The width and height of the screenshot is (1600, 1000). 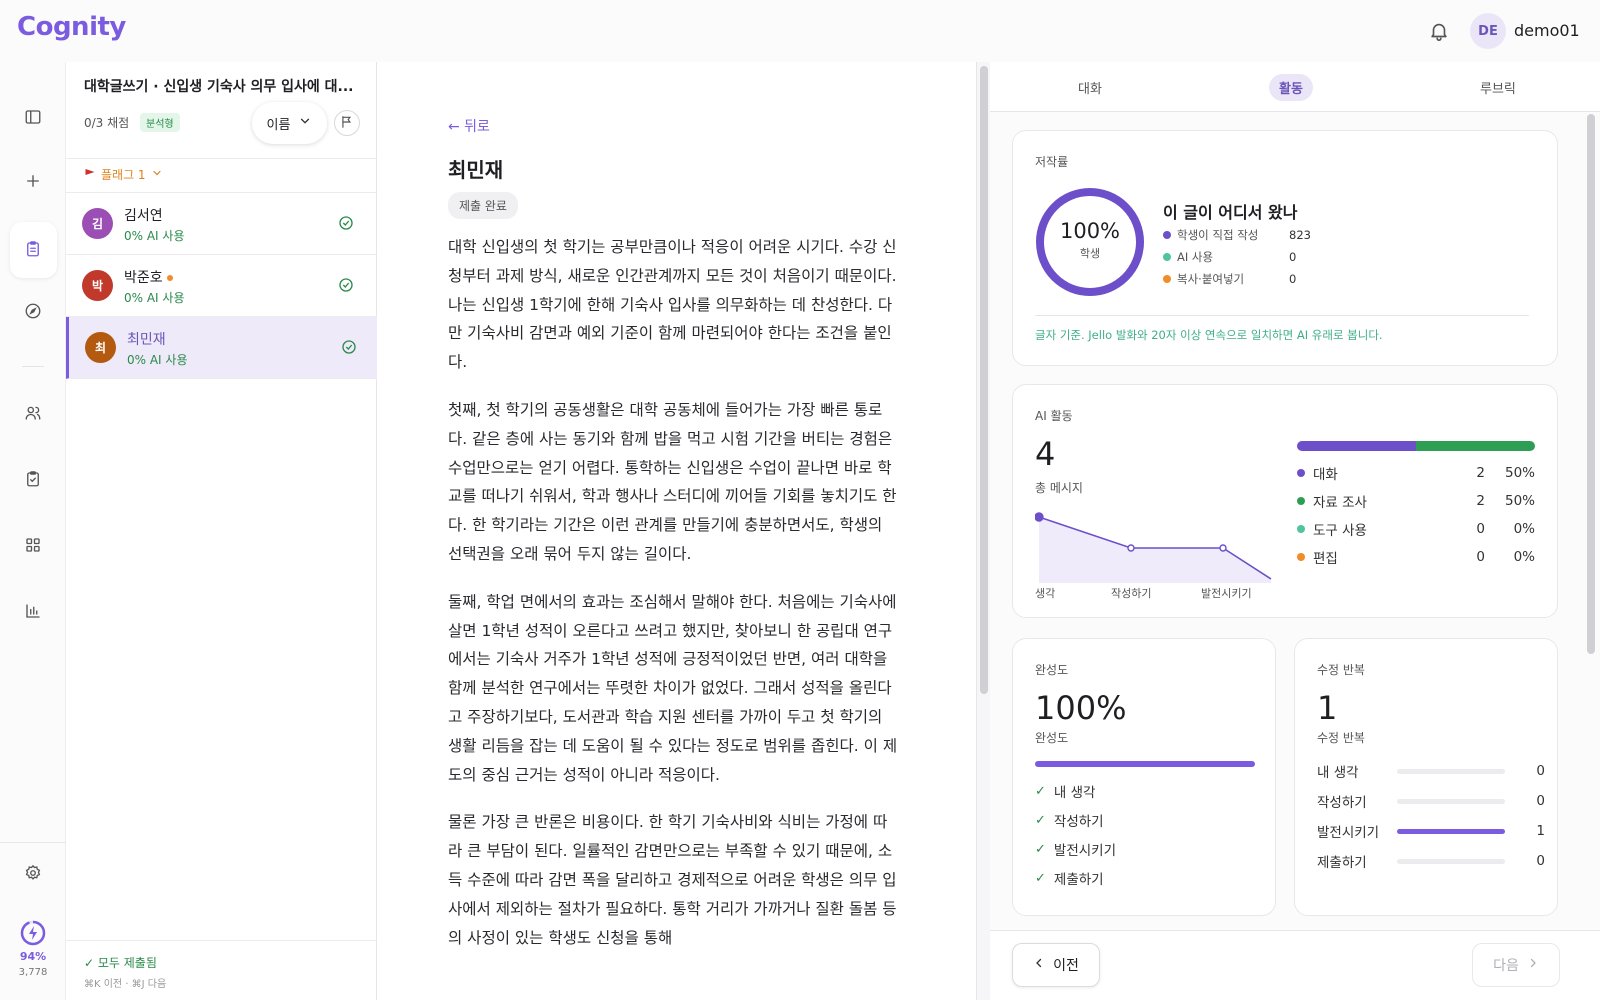 What do you see at coordinates (1085, 851) in the screenshot?
I see `step-label: 발전시키기` at bounding box center [1085, 851].